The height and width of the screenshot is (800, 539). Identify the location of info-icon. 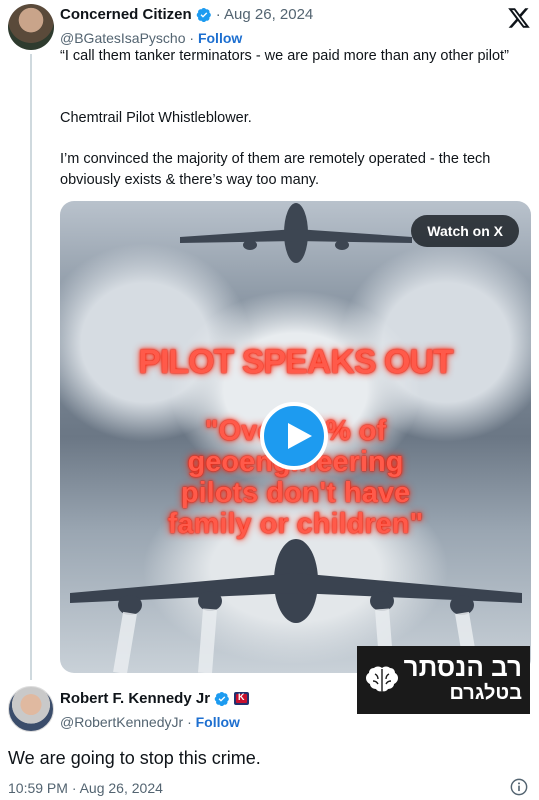
(519, 787).